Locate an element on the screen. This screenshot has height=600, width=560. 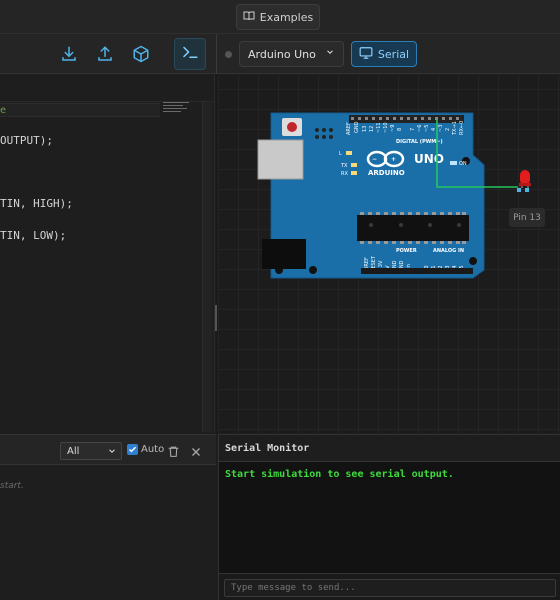
board-select: Arduino Uno is located at coordinates (291, 54).